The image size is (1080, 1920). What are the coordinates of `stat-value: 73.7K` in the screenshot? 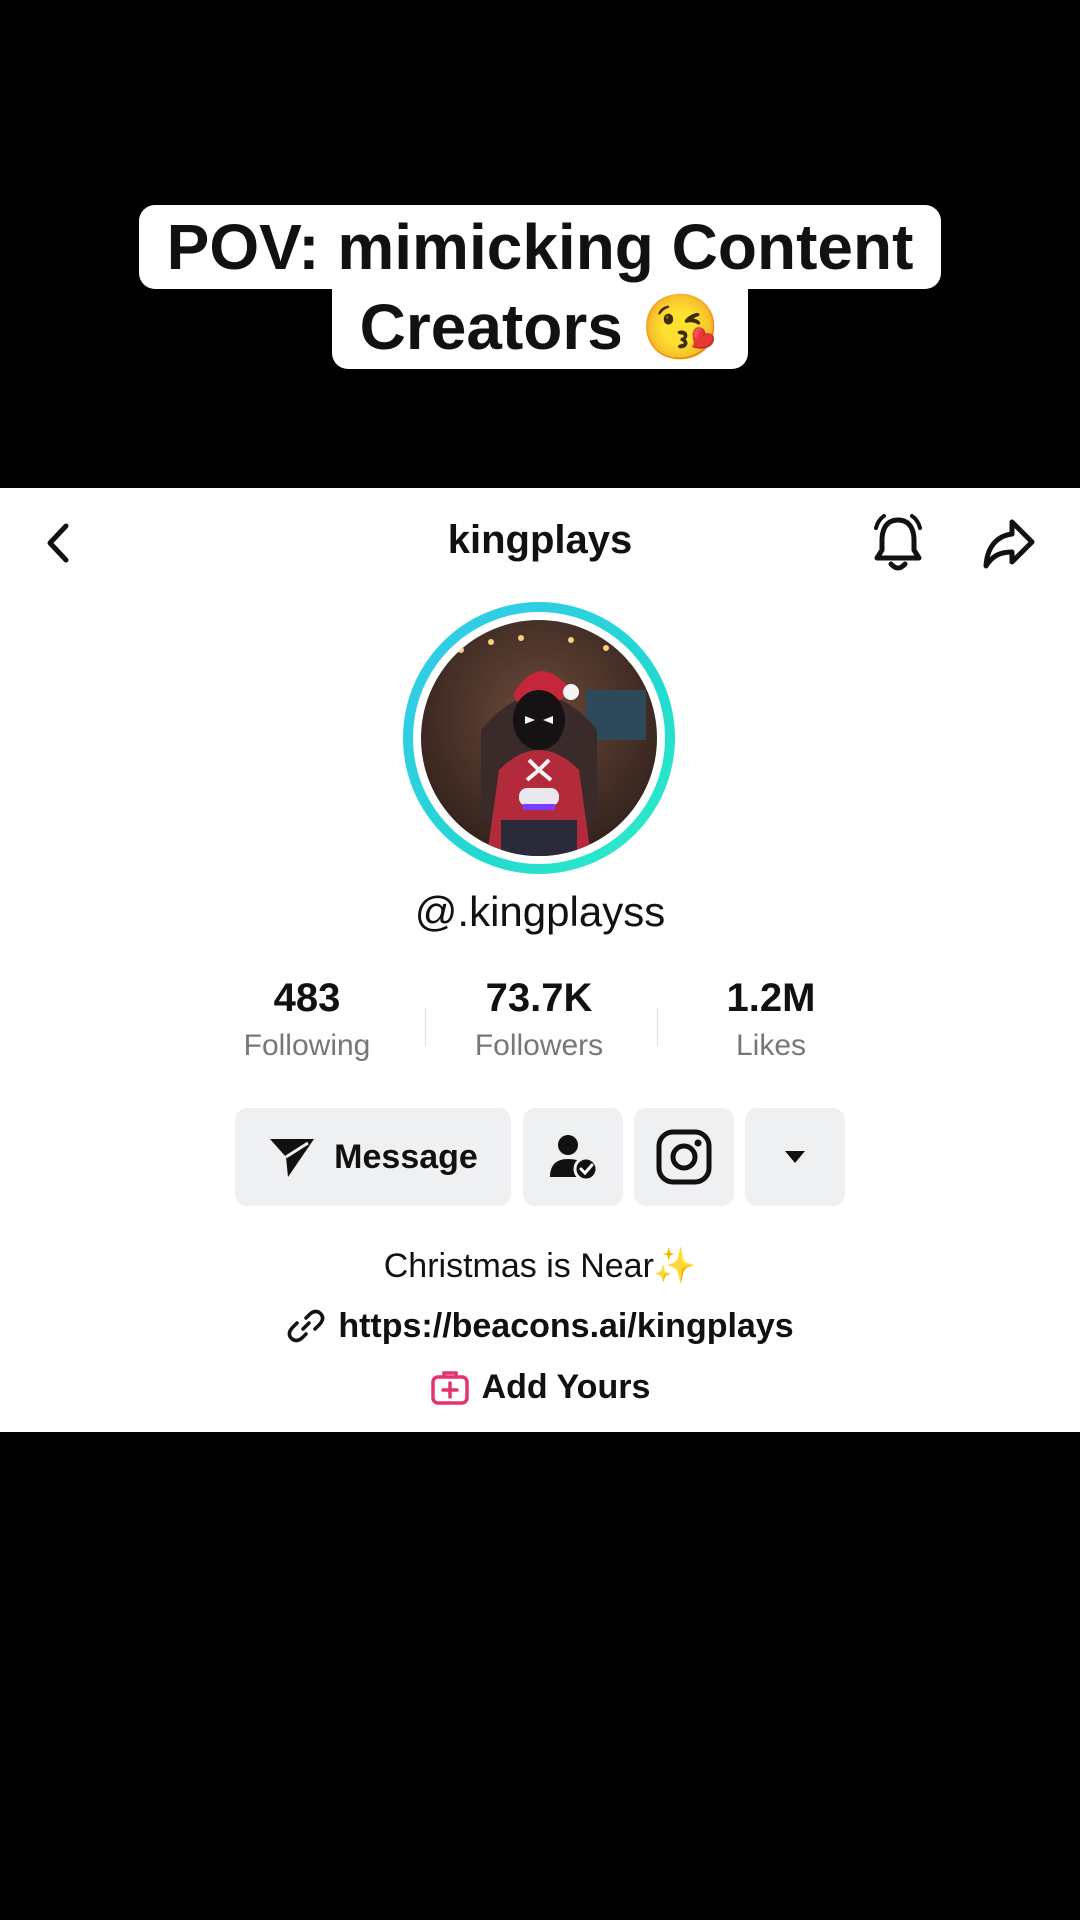 It's located at (539, 998).